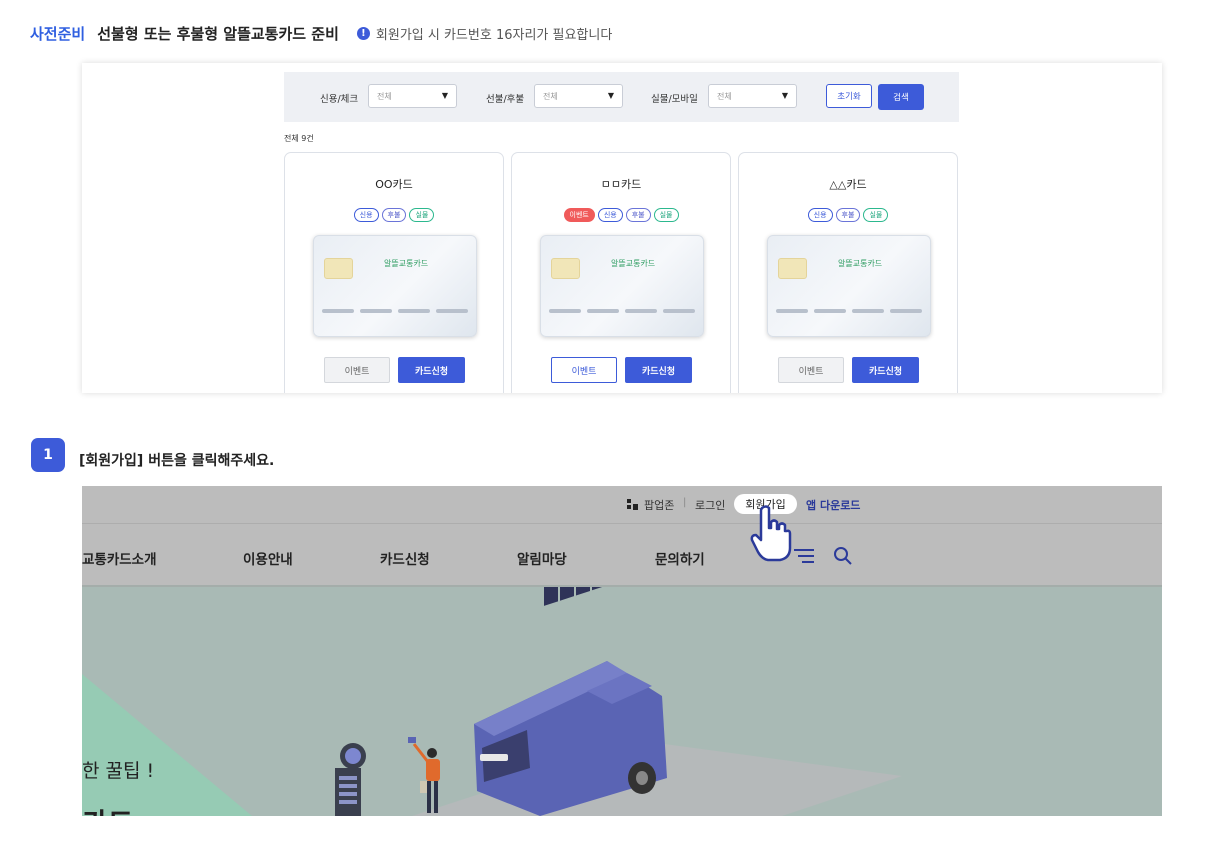 The image size is (1215, 856). What do you see at coordinates (405, 558) in the screenshot?
I see `nav-item-card-apply: 카드신청` at bounding box center [405, 558].